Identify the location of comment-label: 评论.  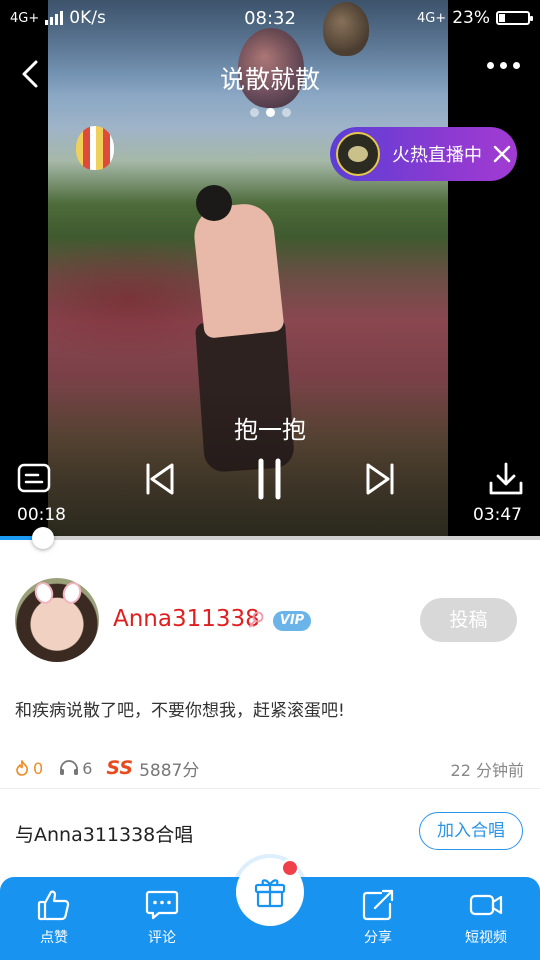
(162, 938).